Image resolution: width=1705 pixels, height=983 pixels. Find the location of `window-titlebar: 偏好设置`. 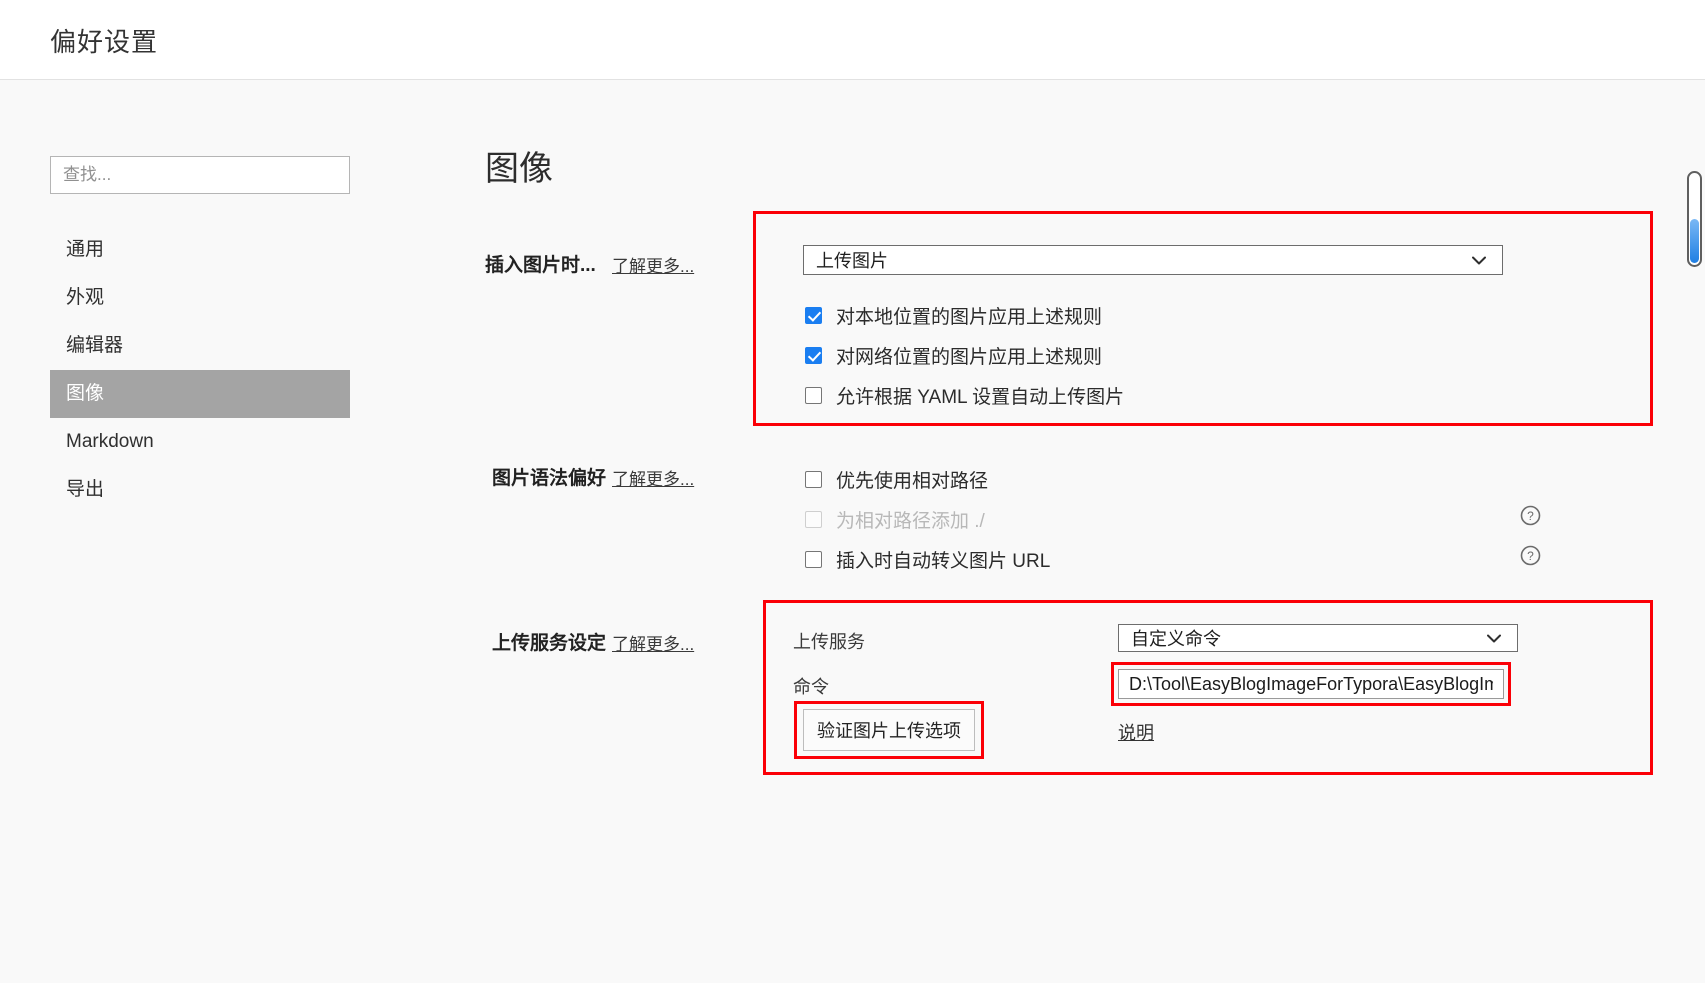

window-titlebar: 偏好设置 is located at coordinates (852, 40).